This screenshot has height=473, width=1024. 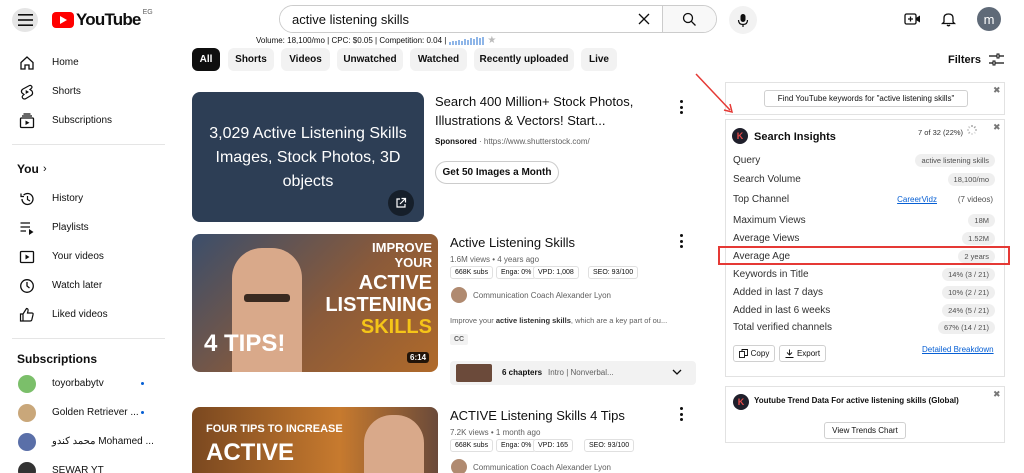 I want to click on search-input, so click(x=453, y=19).